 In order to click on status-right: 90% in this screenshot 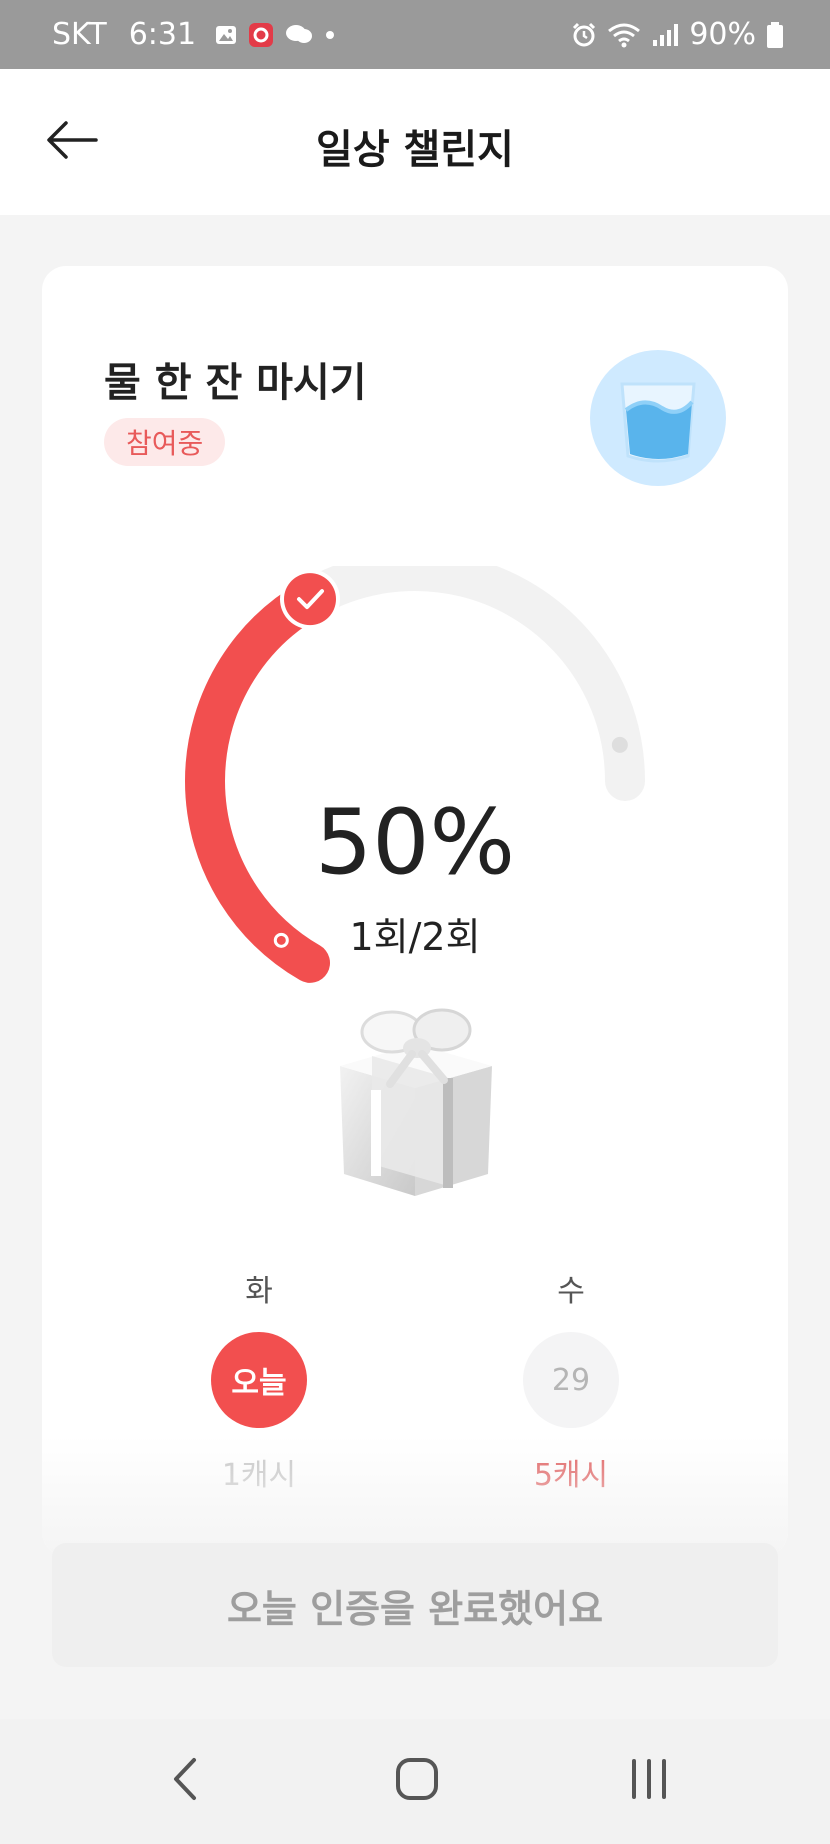, I will do `click(672, 34)`.